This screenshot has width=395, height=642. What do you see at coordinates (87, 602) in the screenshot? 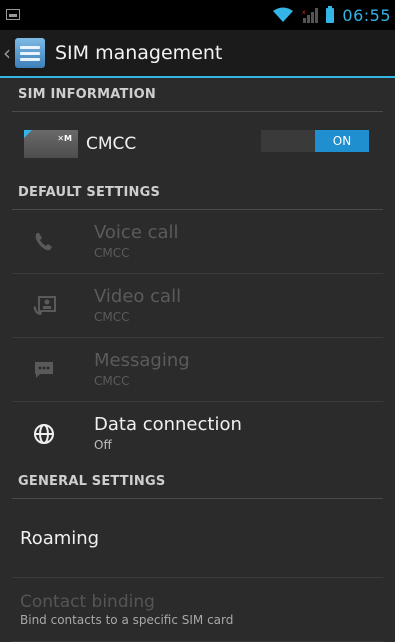
I see `setting-title: Contact binding` at bounding box center [87, 602].